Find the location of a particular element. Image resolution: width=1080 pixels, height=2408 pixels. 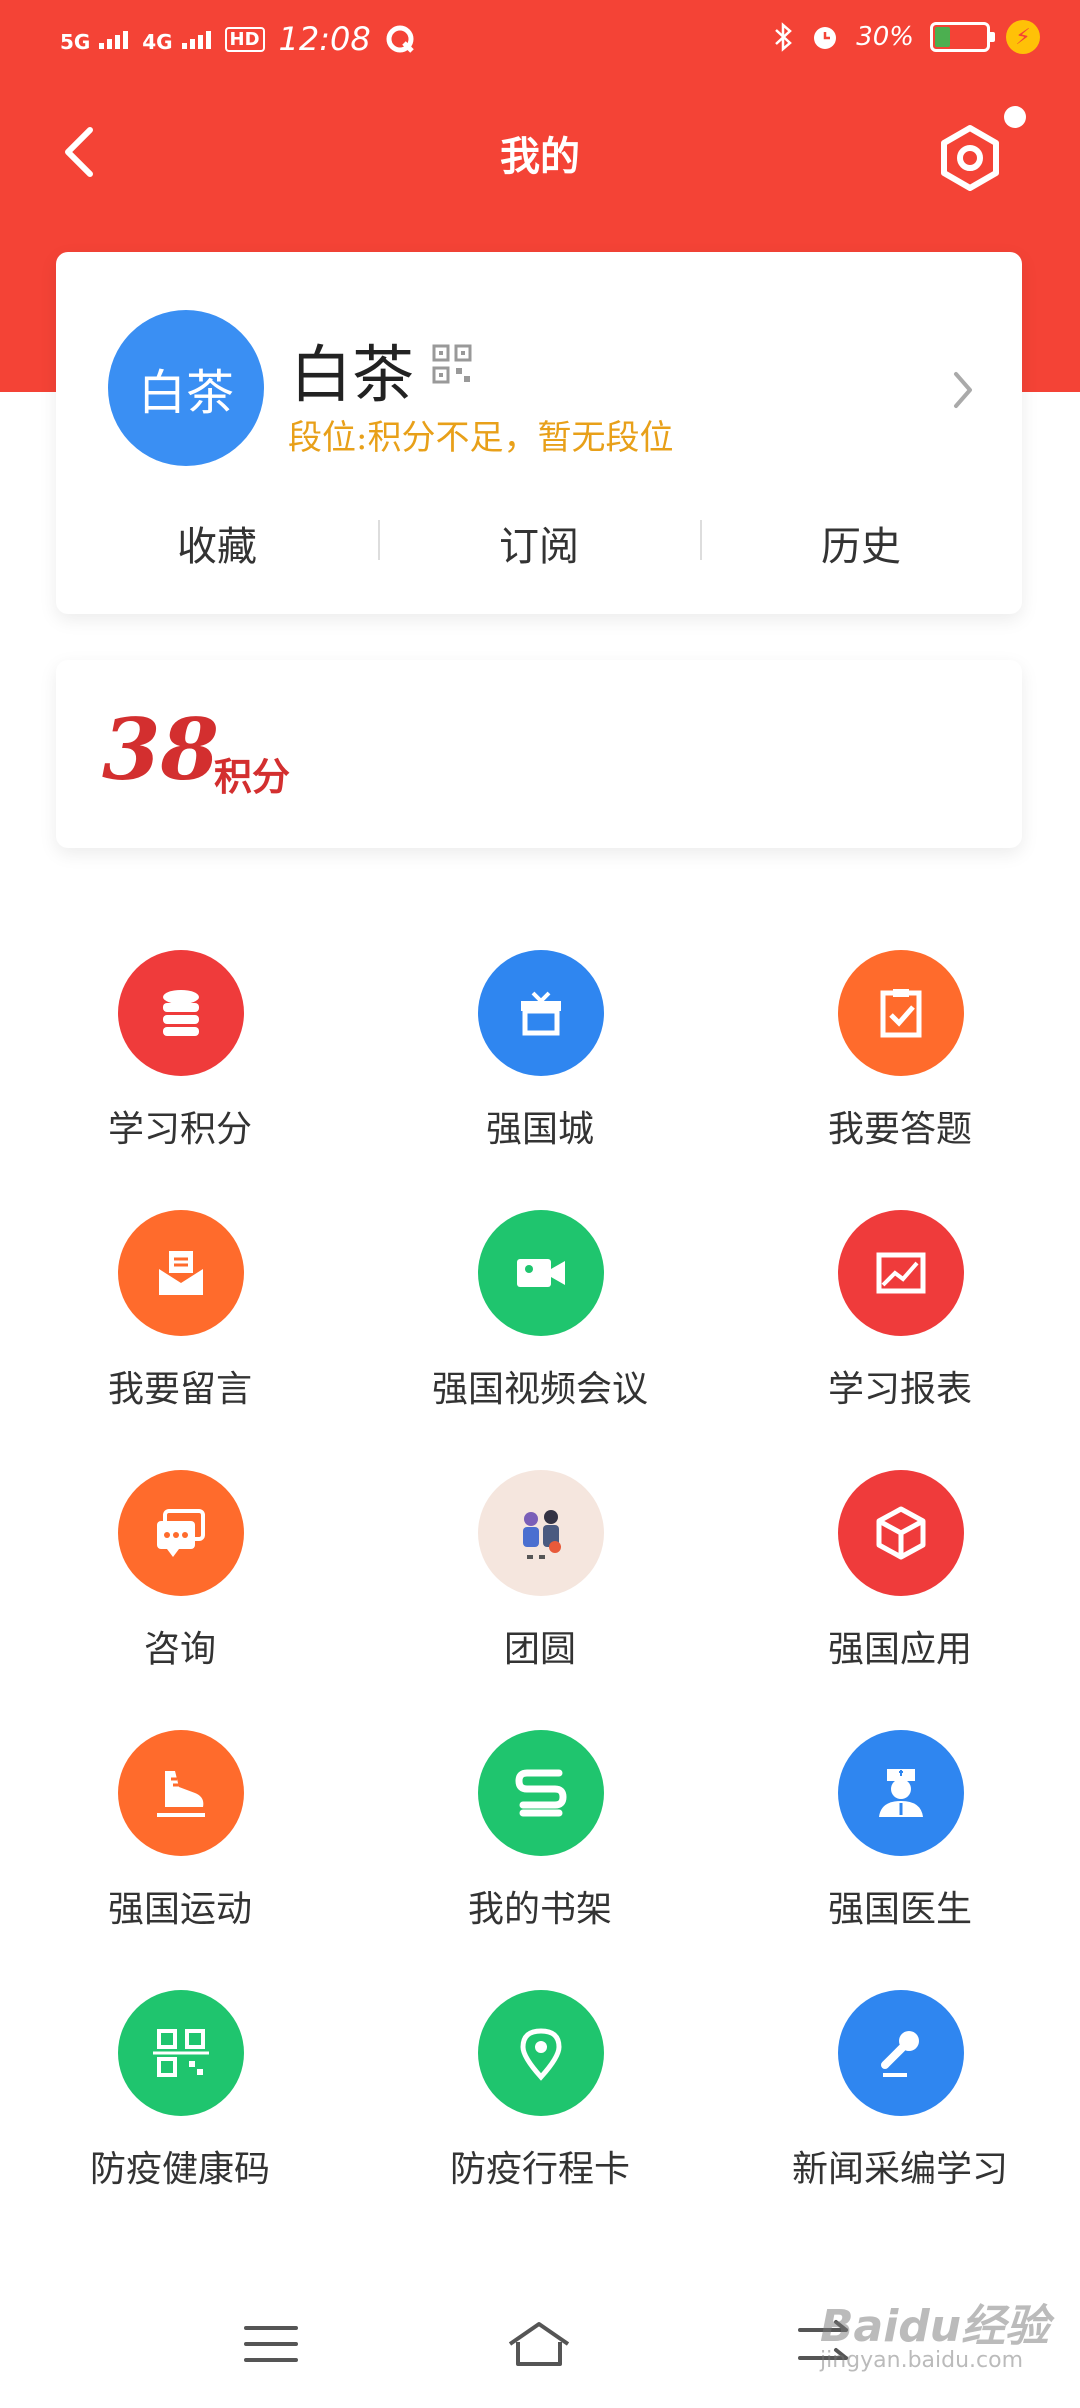

watermark-url: jingyan.baidu.com is located at coordinates (922, 2360).